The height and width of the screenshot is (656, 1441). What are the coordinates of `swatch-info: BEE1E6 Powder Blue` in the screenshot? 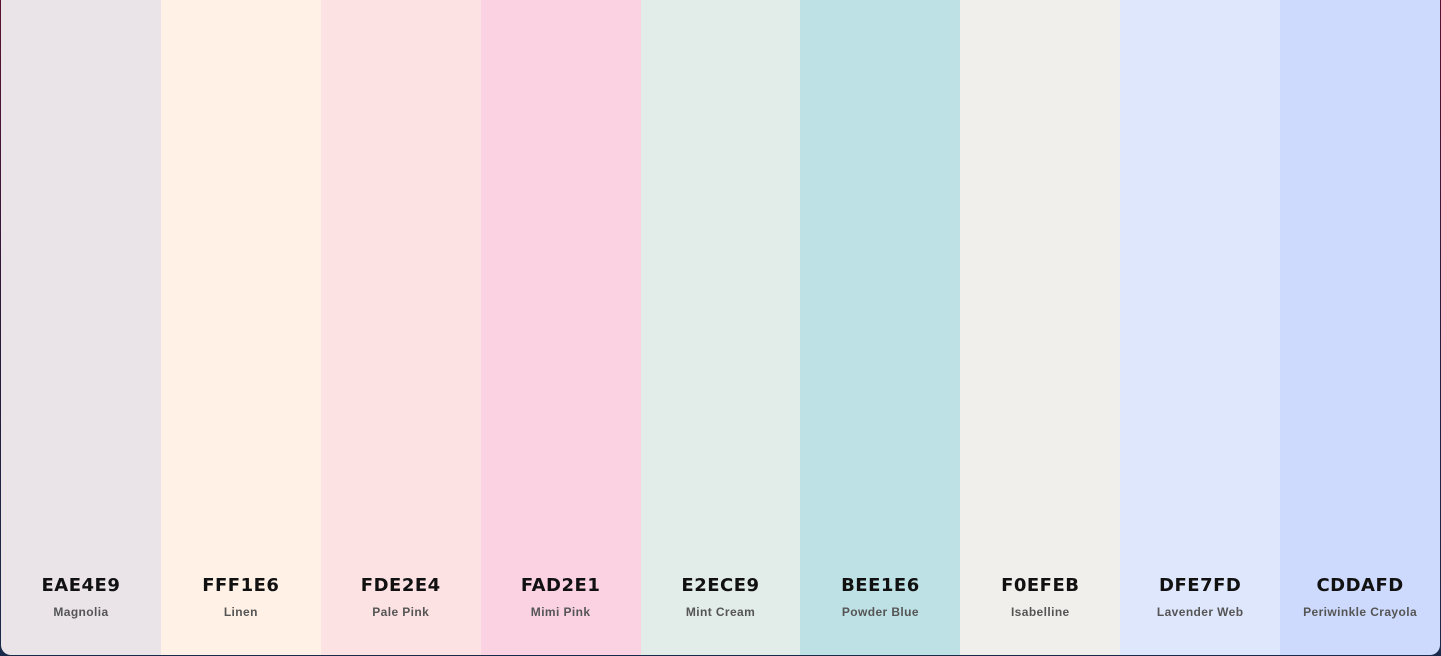 It's located at (880, 597).